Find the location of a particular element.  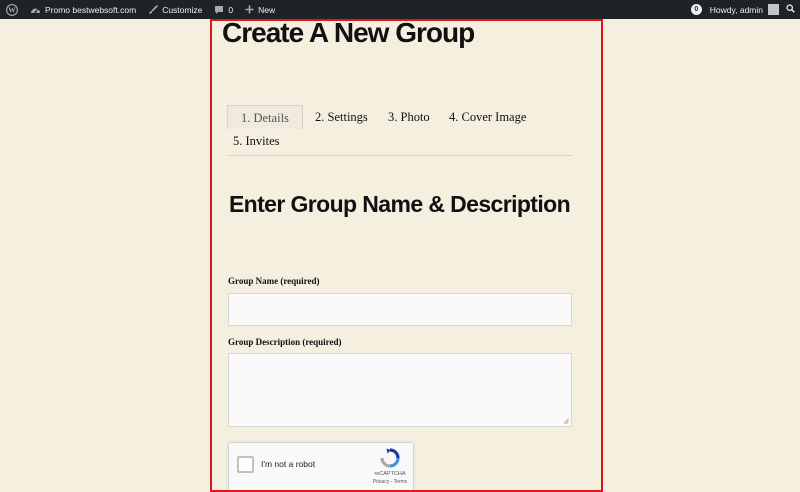

recaptcha-checkbox is located at coordinates (245, 464).